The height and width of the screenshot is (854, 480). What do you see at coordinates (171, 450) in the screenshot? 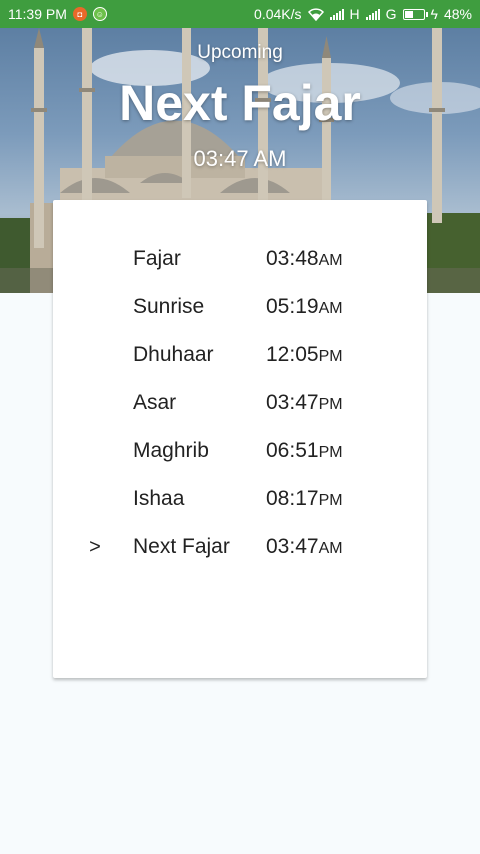
I see `prayer-name: Maghrib` at bounding box center [171, 450].